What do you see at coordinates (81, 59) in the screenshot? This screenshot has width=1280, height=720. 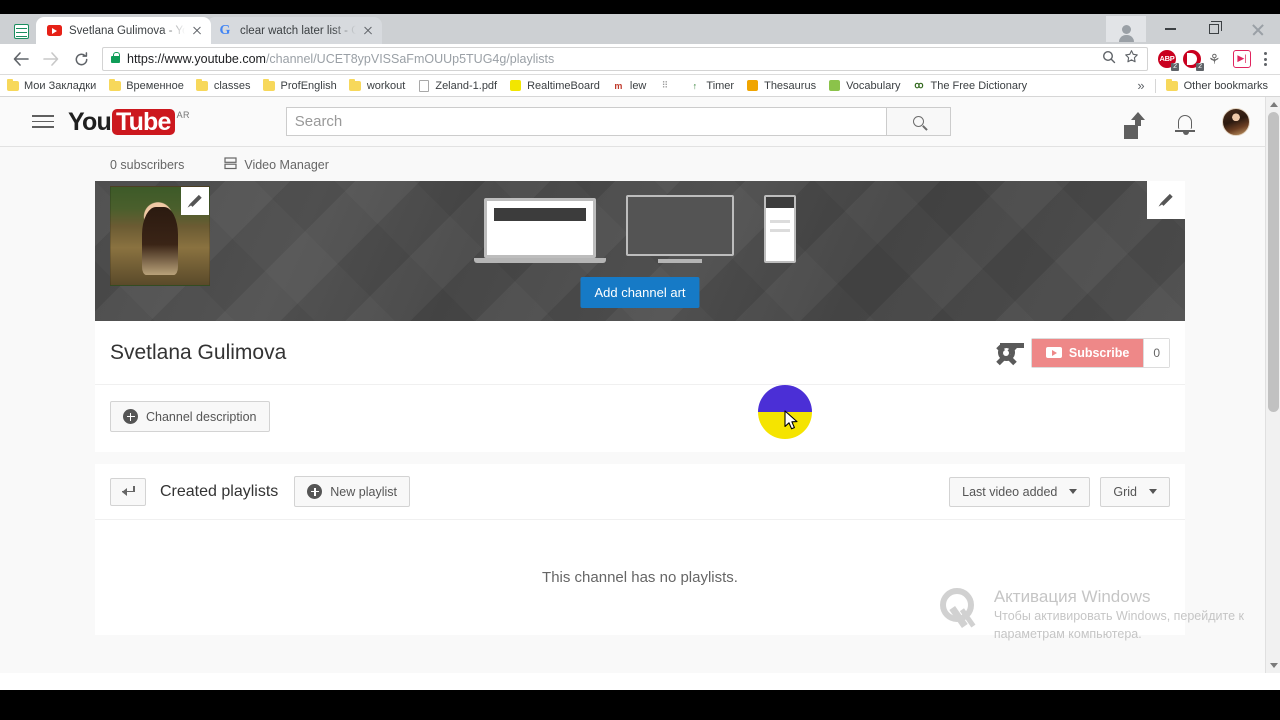 I see `reload-button` at bounding box center [81, 59].